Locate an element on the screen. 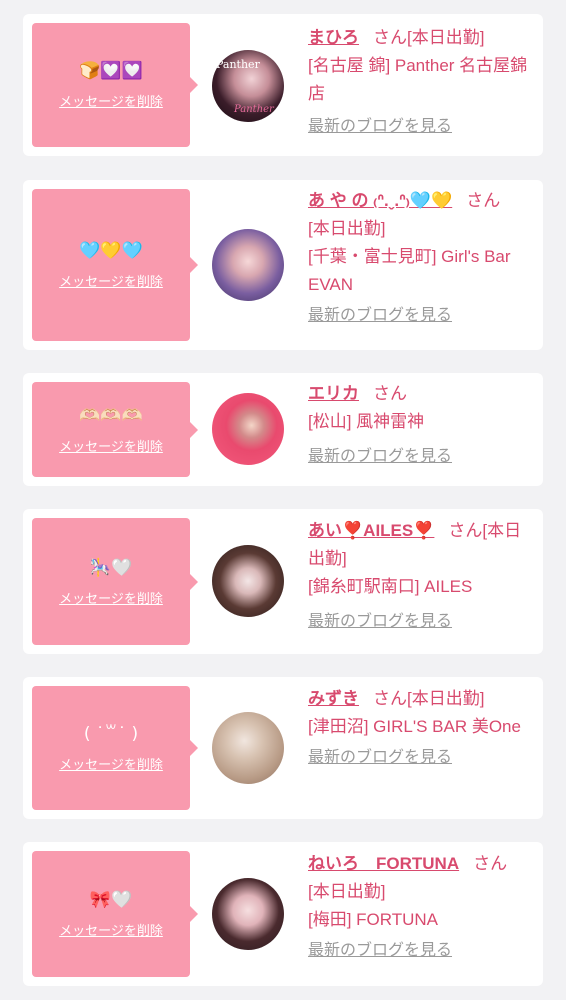  avatar-image: Panther Panther is located at coordinates (245, 86).